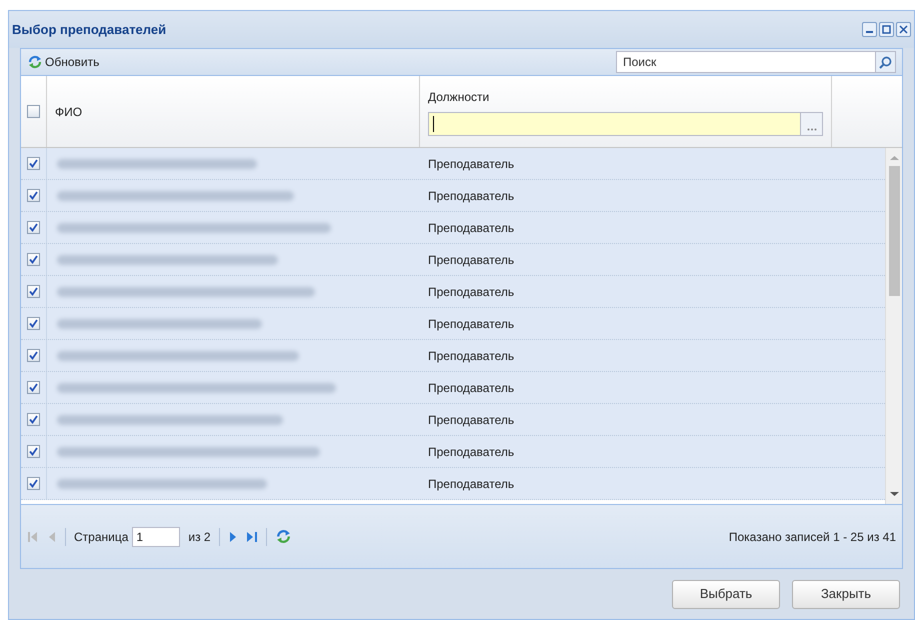 The image size is (915, 620). What do you see at coordinates (101, 537) in the screenshot?
I see `page-label: Страница` at bounding box center [101, 537].